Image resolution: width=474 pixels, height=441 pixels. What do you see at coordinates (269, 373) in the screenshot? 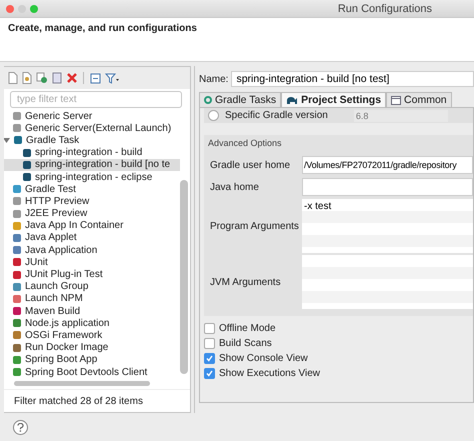
I see `checkbox-label: Show Executions View` at bounding box center [269, 373].